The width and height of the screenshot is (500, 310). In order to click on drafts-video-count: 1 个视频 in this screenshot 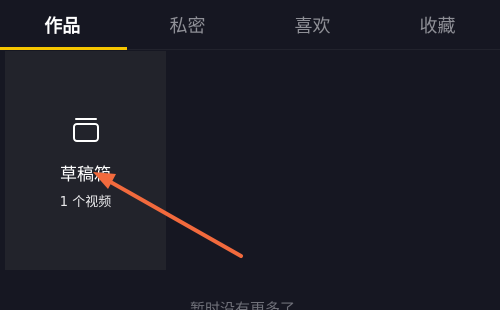, I will do `click(85, 202)`.